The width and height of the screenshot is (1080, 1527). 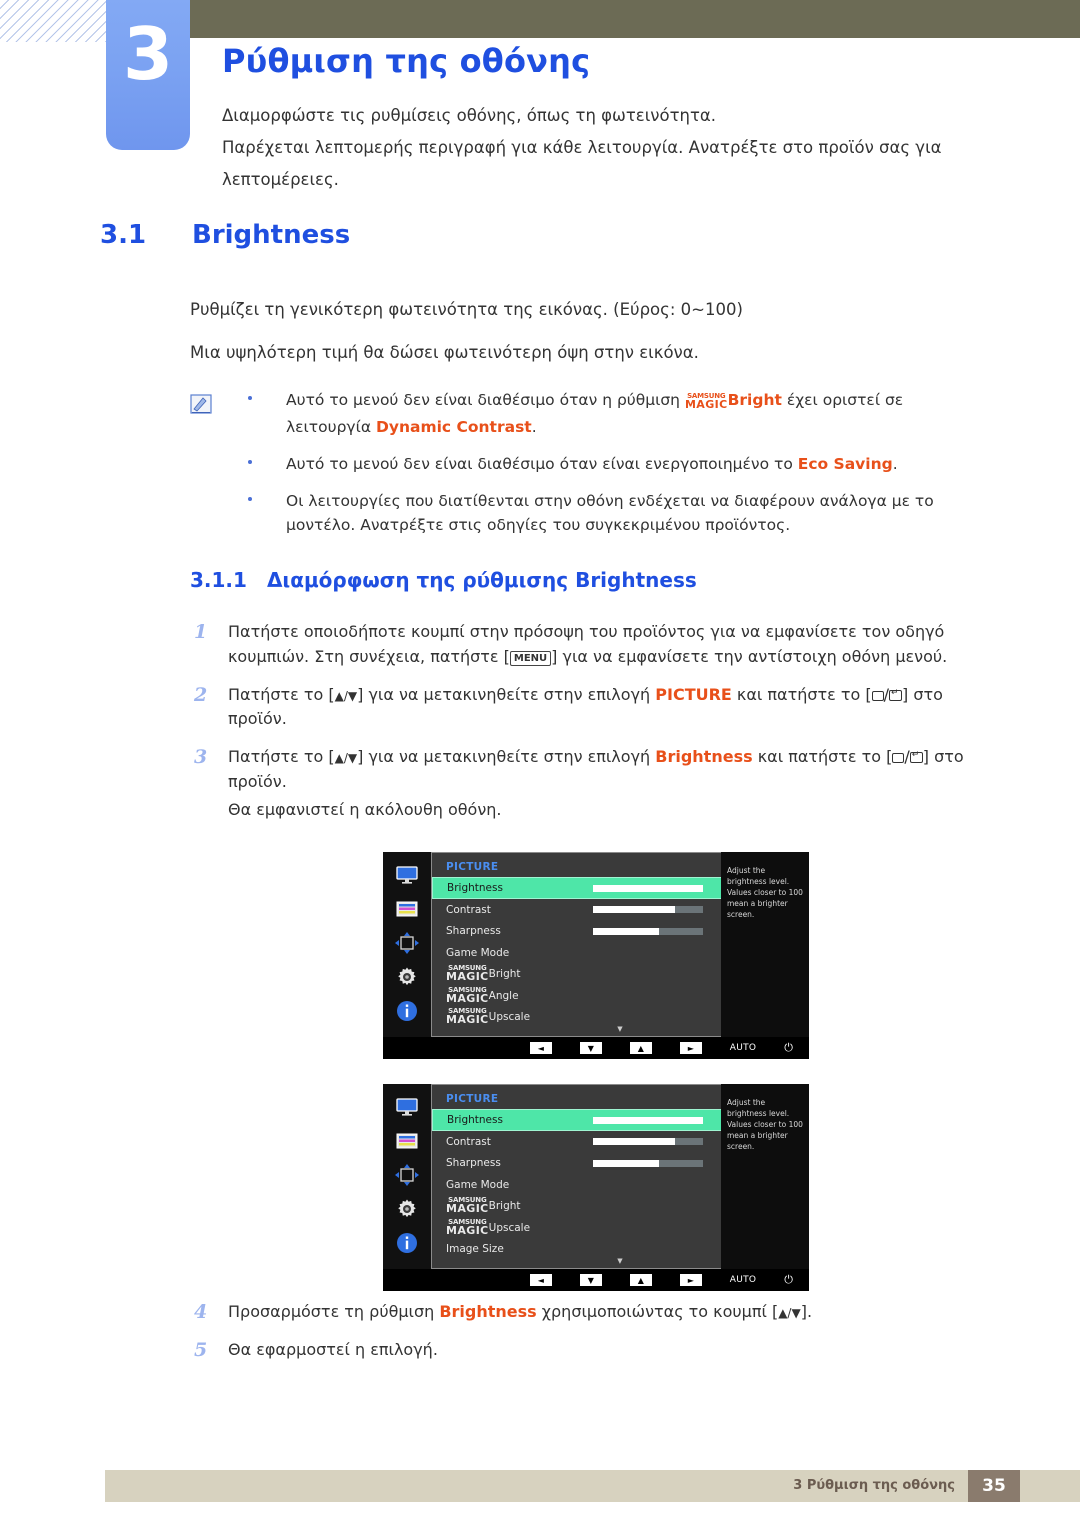 What do you see at coordinates (475, 888) in the screenshot?
I see `osd-row-label: Brightness` at bounding box center [475, 888].